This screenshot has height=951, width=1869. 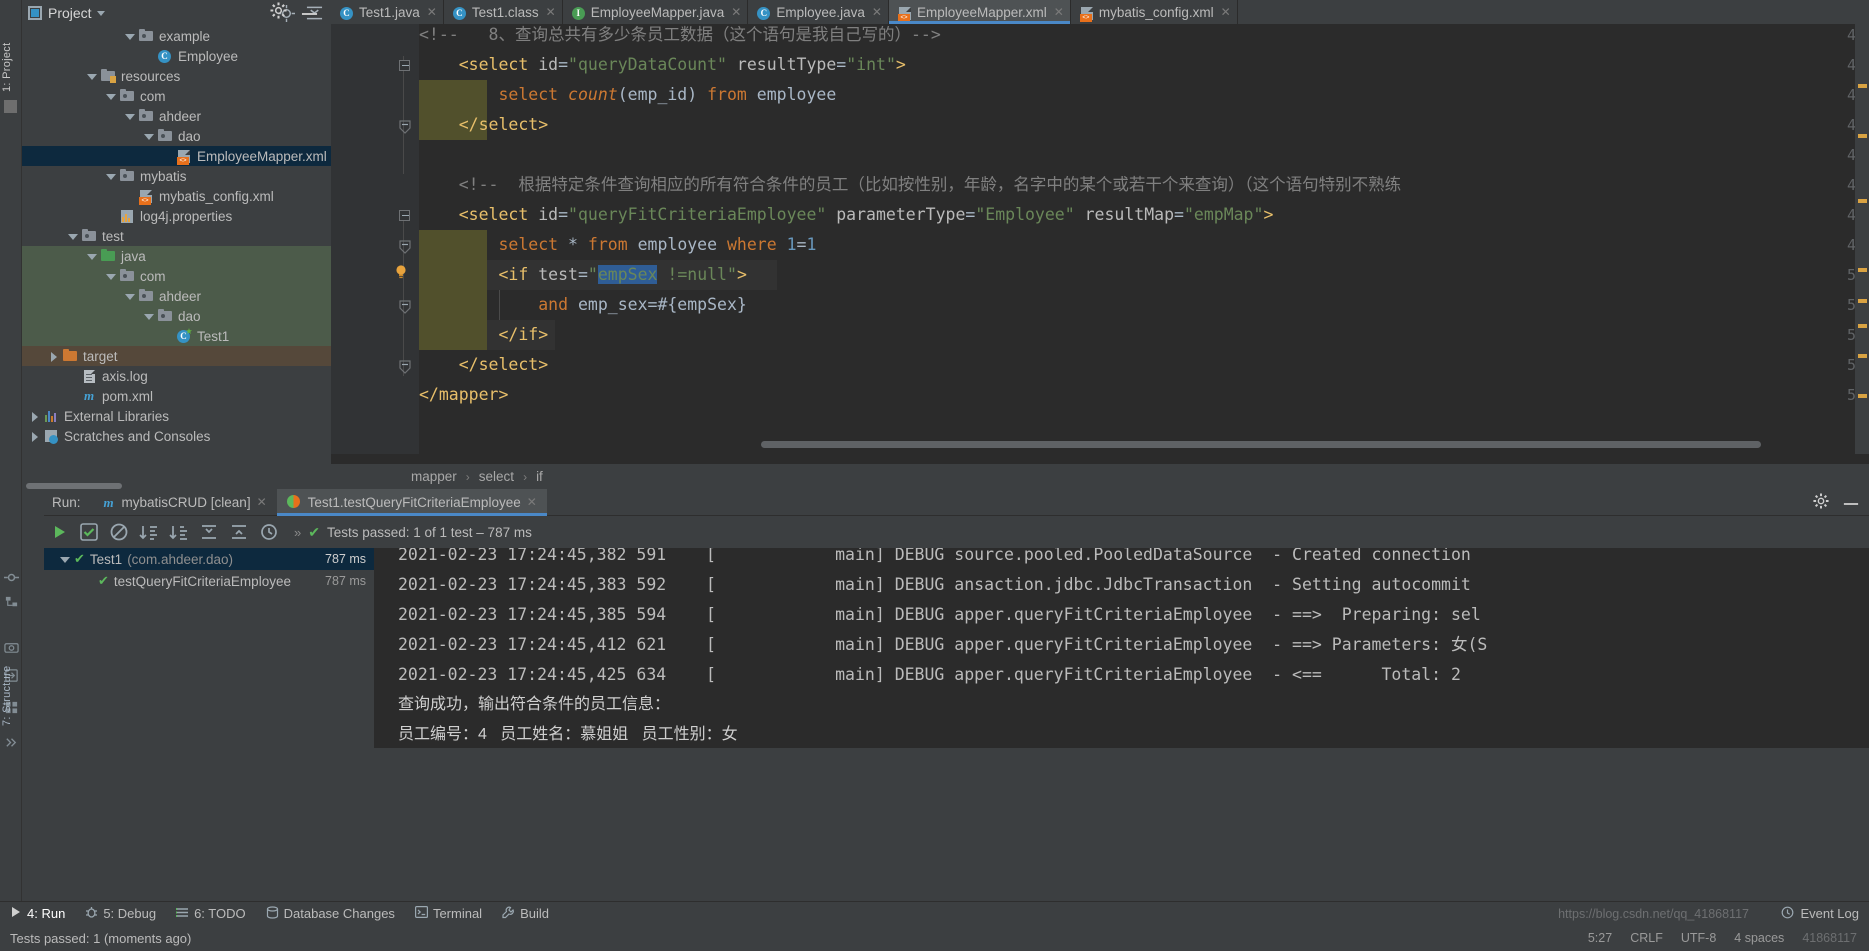 What do you see at coordinates (209, 532) in the screenshot?
I see `expand-all-icon` at bounding box center [209, 532].